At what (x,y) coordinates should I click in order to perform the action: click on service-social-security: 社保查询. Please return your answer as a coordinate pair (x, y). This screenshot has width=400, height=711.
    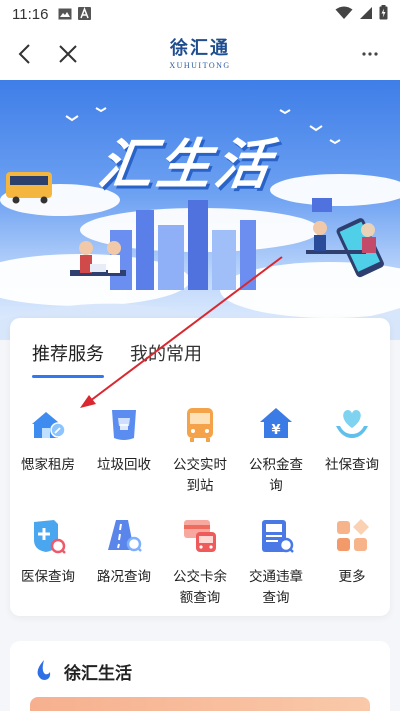
    Looking at the image, I should click on (352, 440).